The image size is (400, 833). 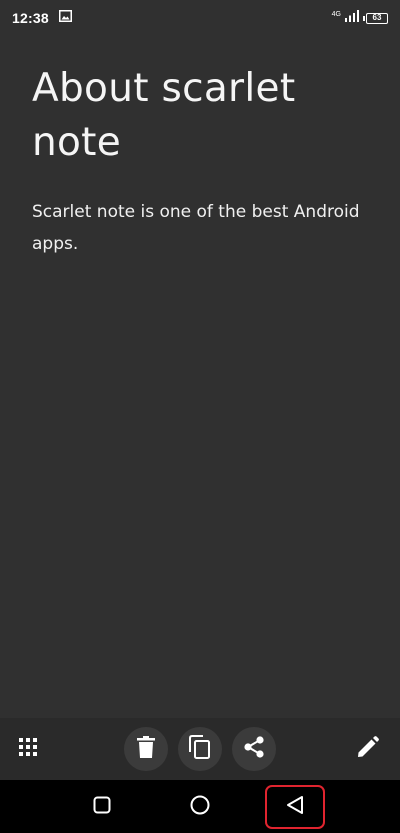 I want to click on edit-icon, so click(x=368, y=749).